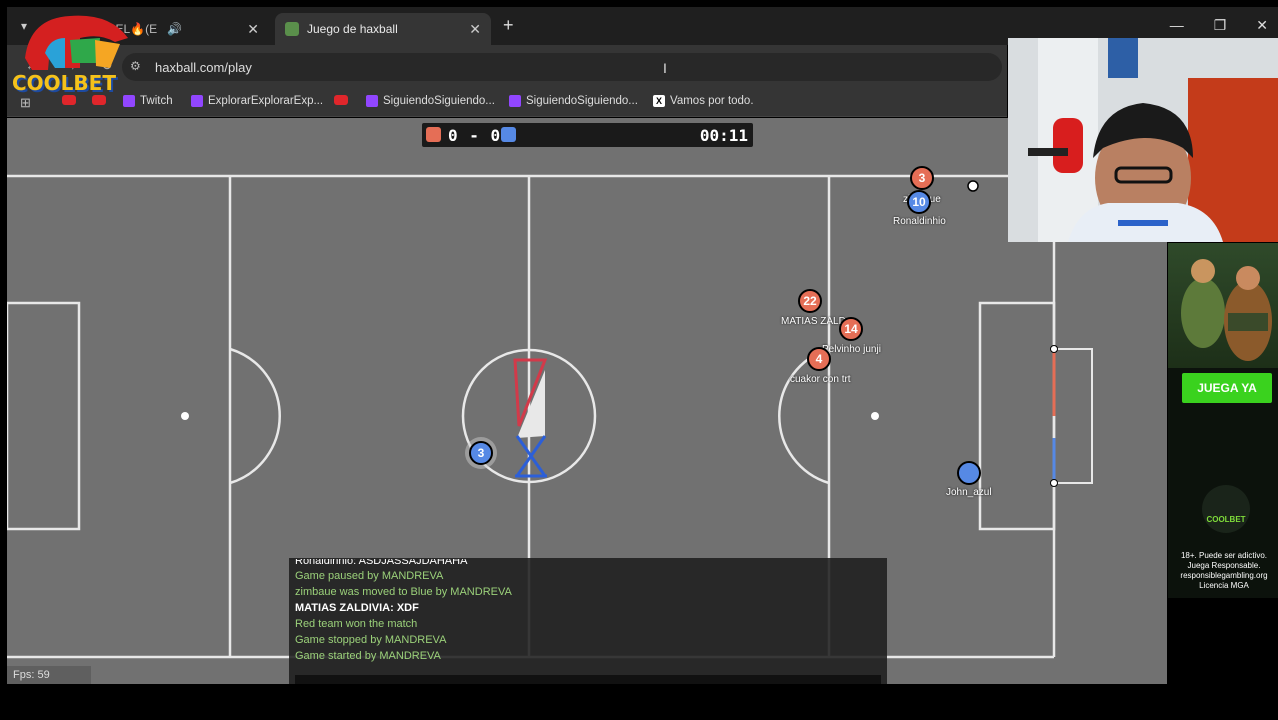  What do you see at coordinates (973, 186) in the screenshot?
I see `ball` at bounding box center [973, 186].